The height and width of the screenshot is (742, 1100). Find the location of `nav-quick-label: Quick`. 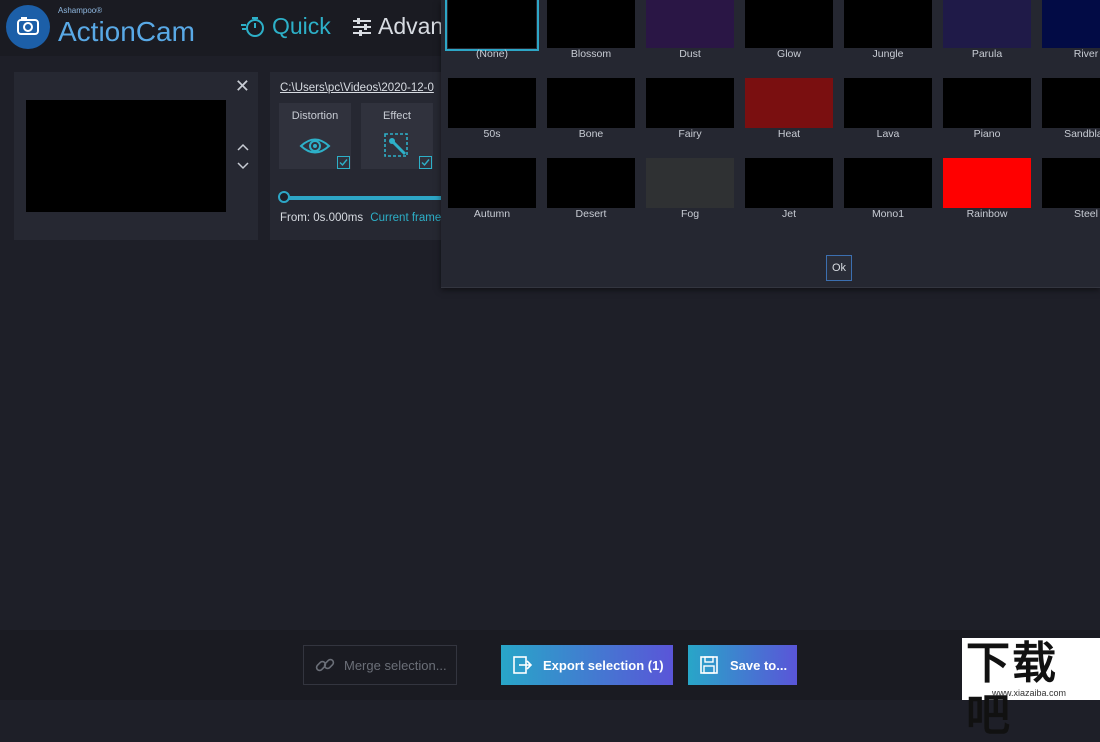

nav-quick-label: Quick is located at coordinates (301, 26).